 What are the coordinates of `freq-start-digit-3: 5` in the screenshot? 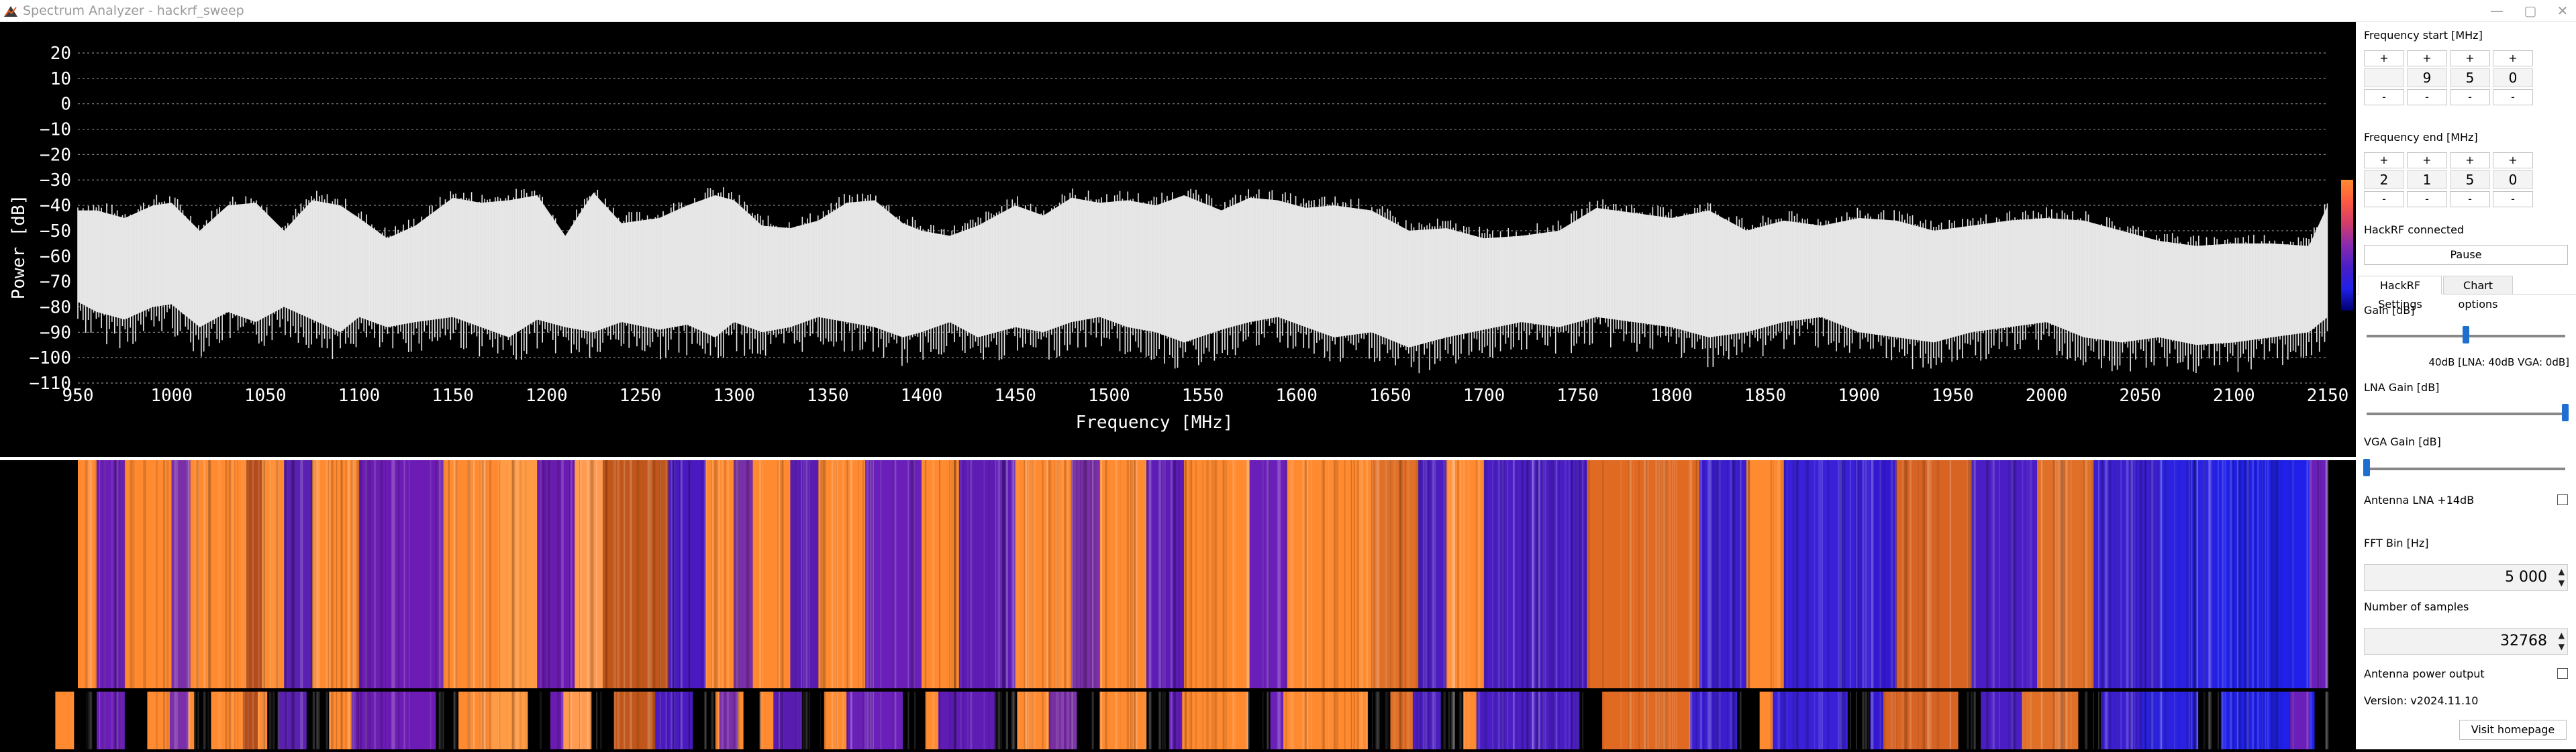 It's located at (2470, 77).